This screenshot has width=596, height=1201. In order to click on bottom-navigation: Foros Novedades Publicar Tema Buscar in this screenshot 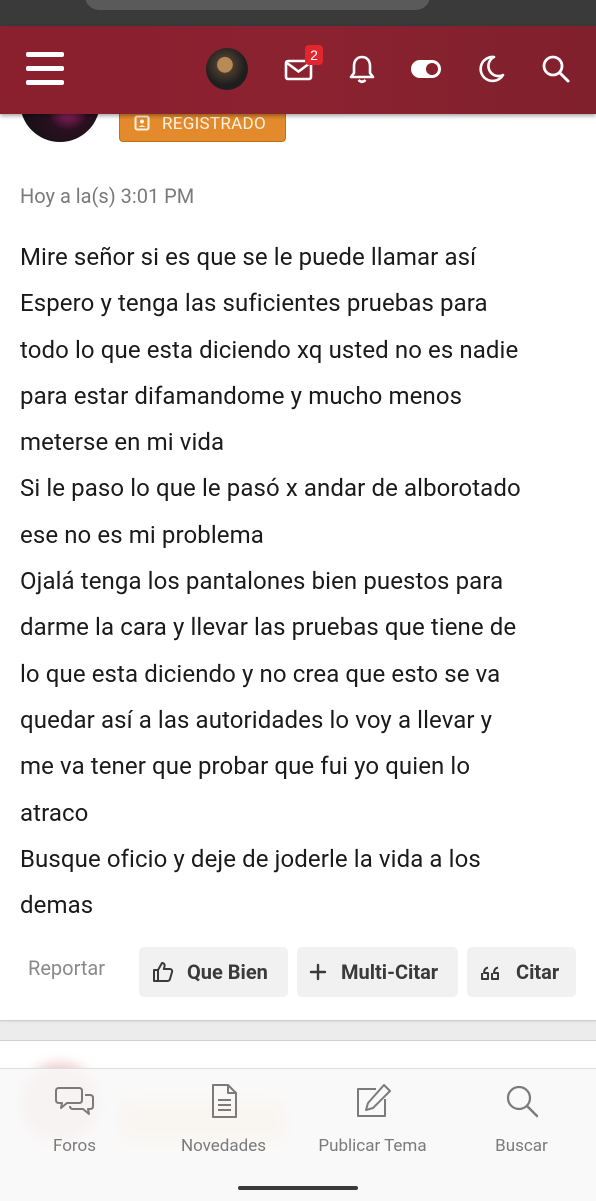, I will do `click(298, 1134)`.